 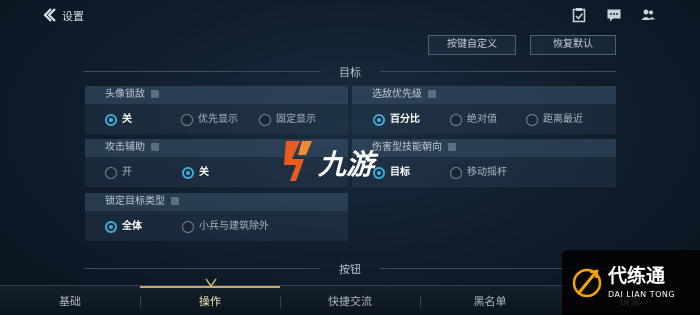 What do you see at coordinates (350, 301) in the screenshot?
I see `tab-quick-chat: 快捷交流` at bounding box center [350, 301].